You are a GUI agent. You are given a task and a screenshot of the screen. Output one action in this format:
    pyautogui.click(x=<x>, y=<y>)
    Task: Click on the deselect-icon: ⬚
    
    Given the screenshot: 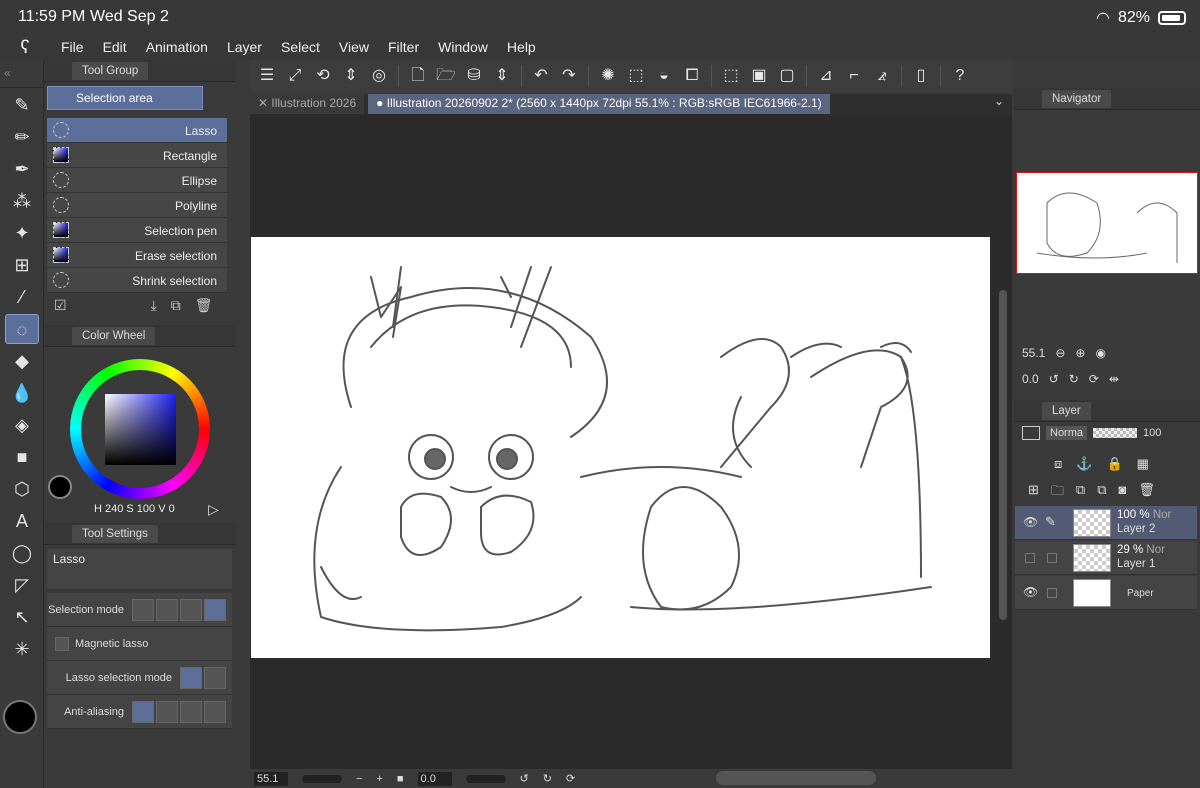 What is the action you would take?
    pyautogui.click(x=731, y=76)
    